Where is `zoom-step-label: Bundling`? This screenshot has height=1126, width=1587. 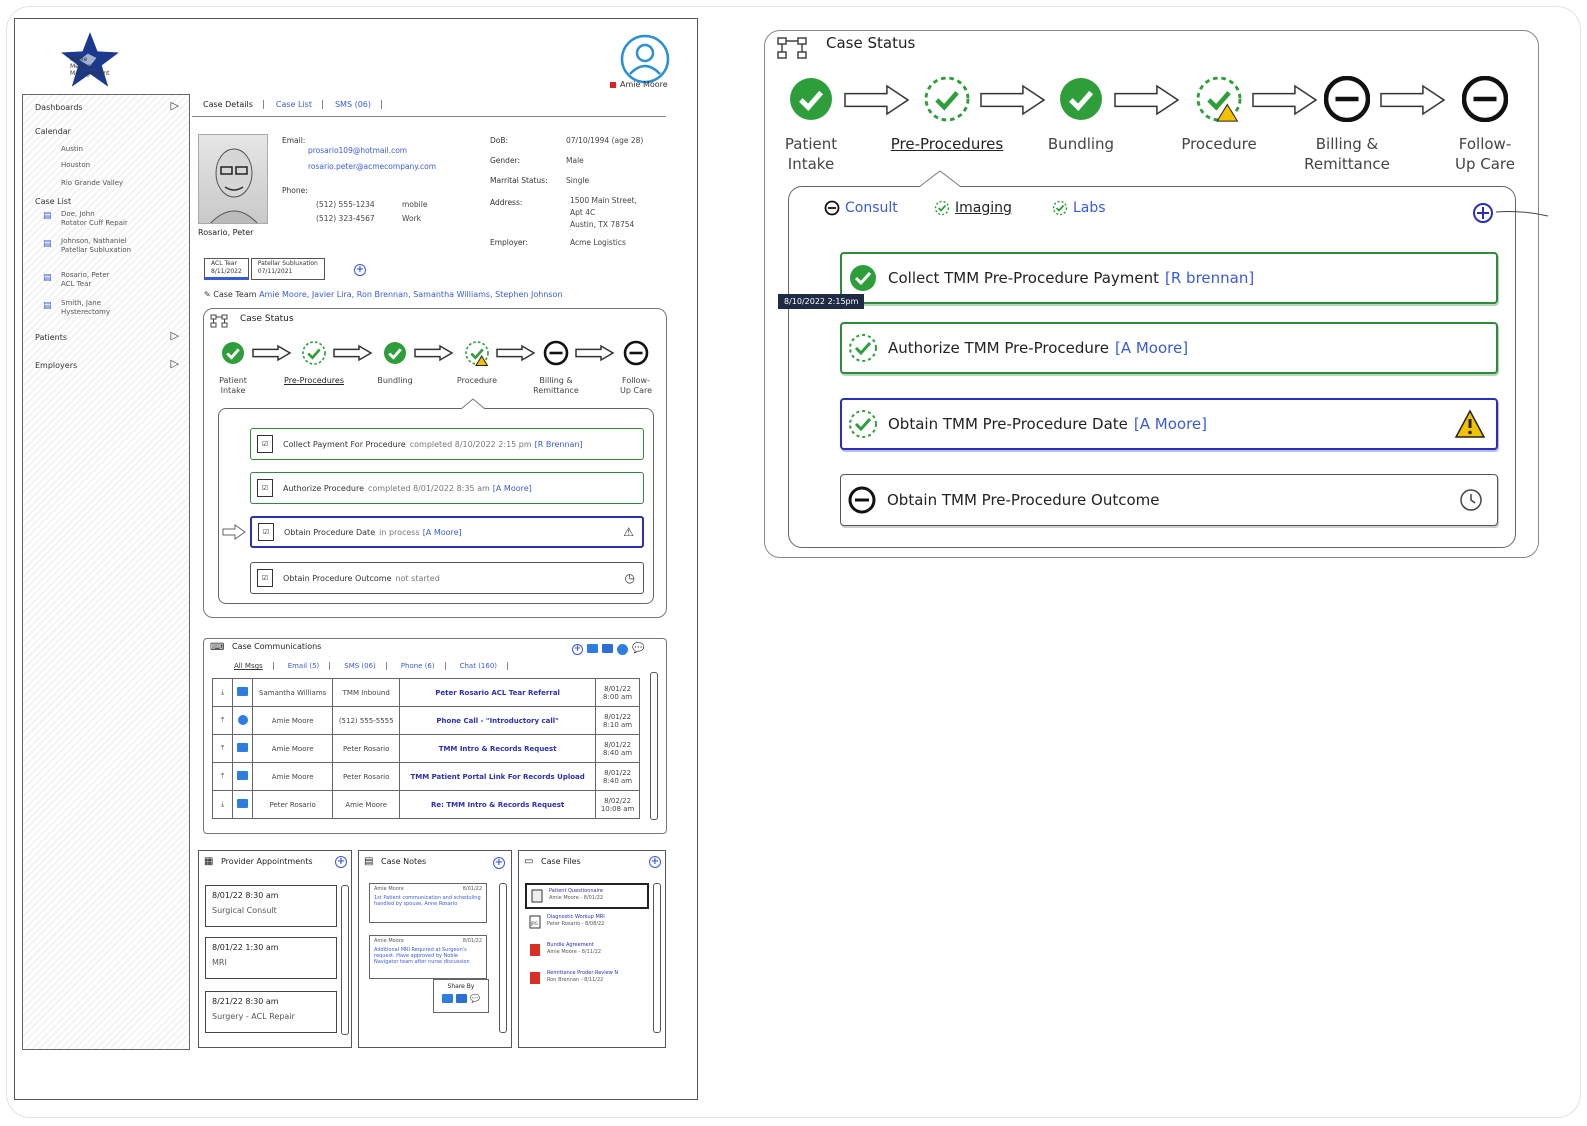 zoom-step-label: Bundling is located at coordinates (1081, 144).